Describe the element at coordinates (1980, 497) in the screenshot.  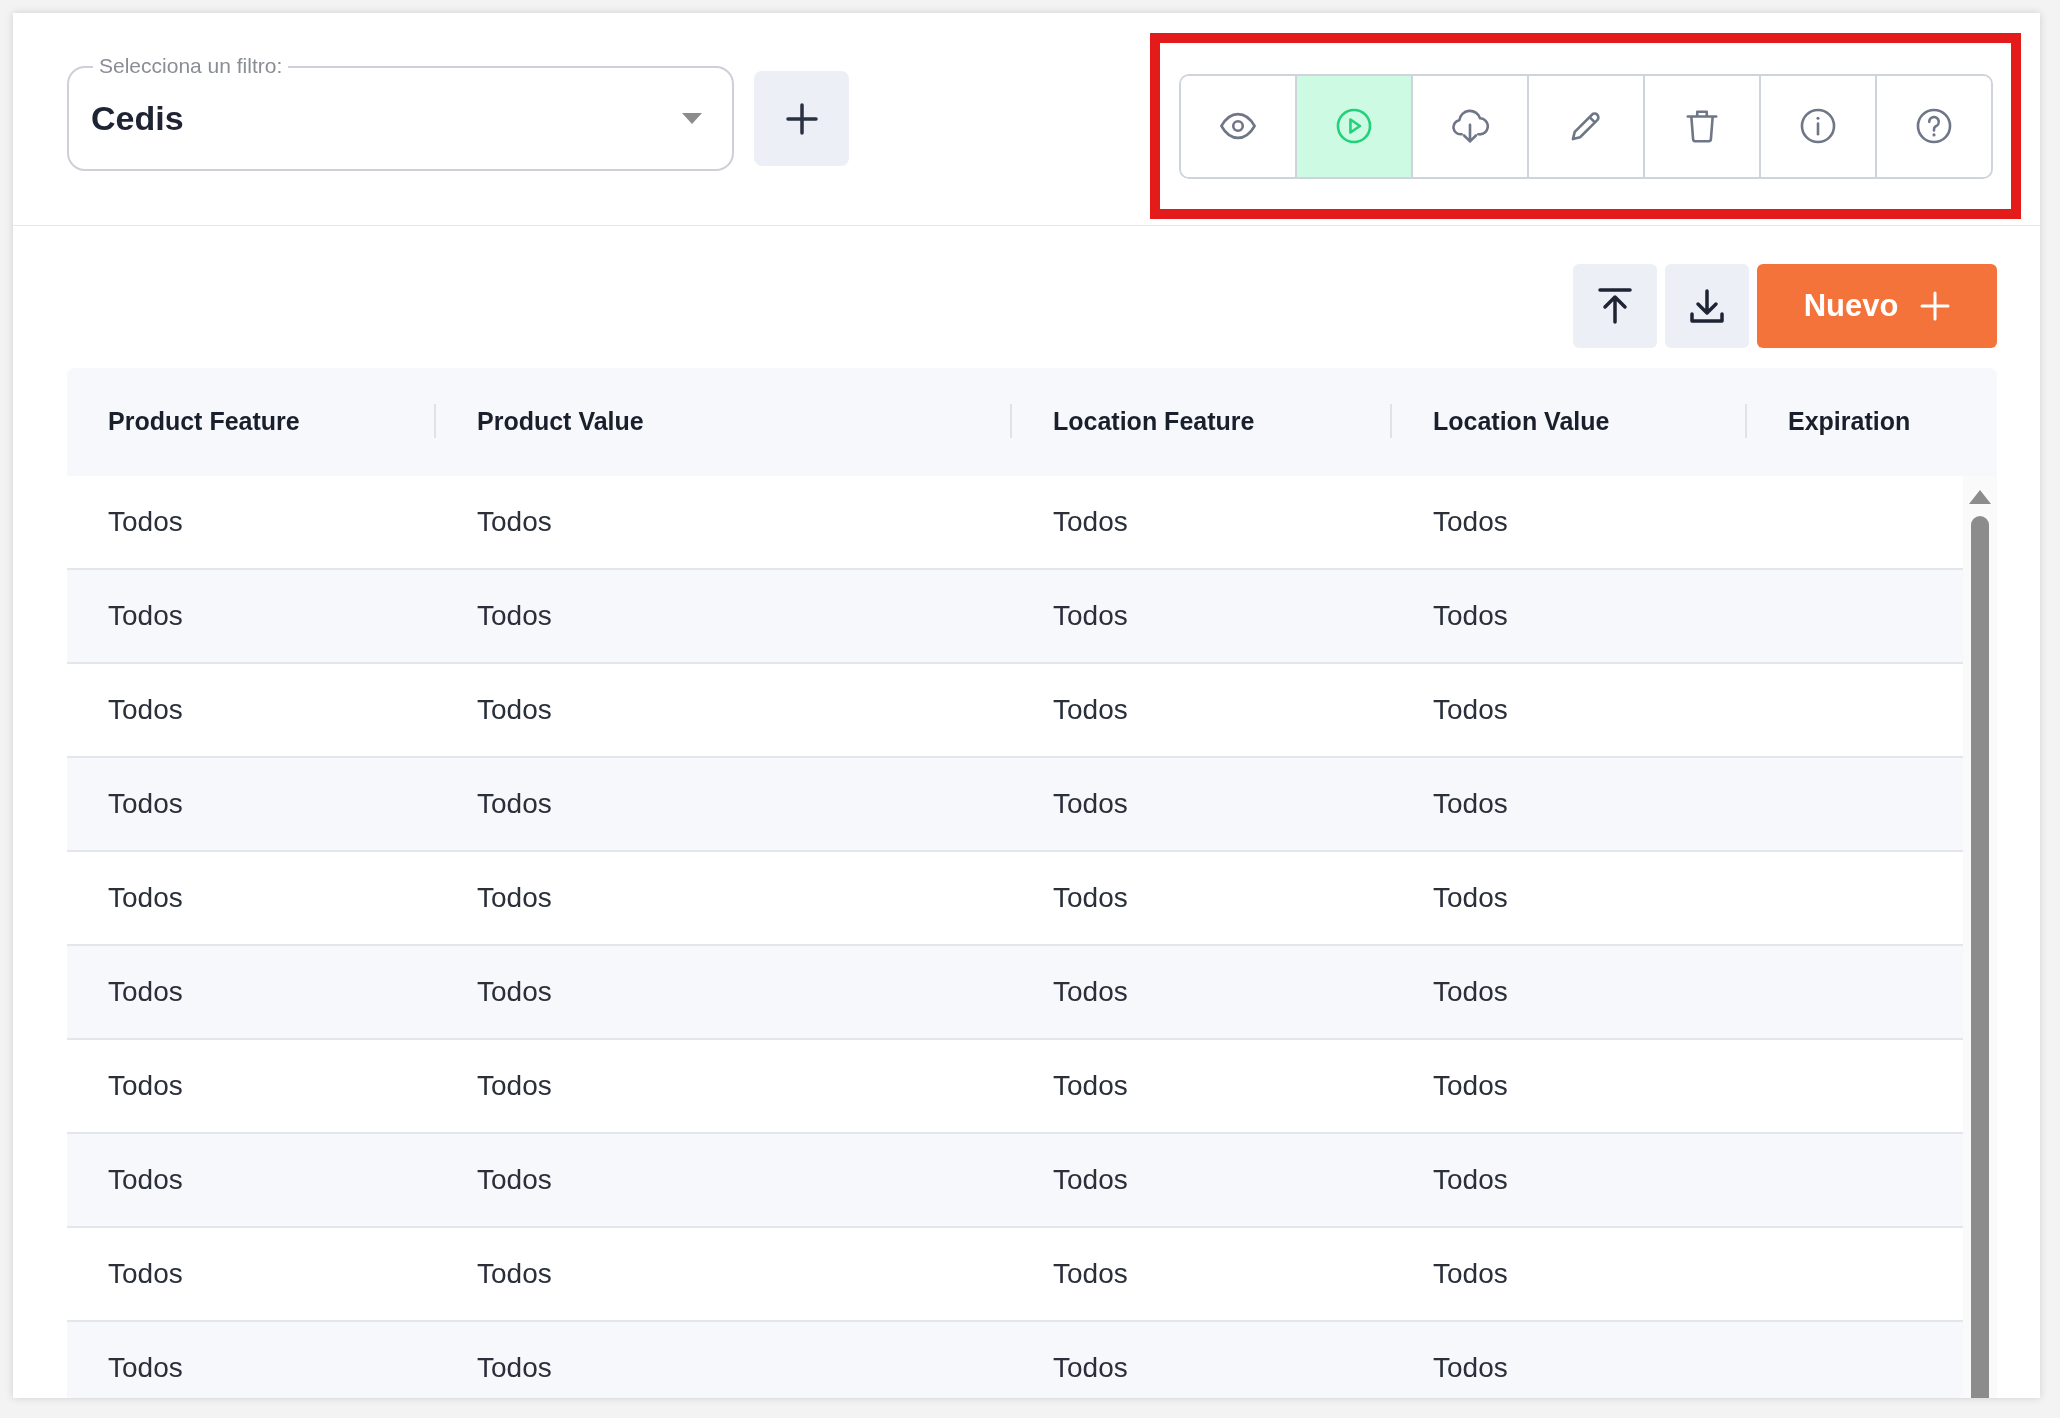
I see `scroll-up-arrow-icon` at that location.